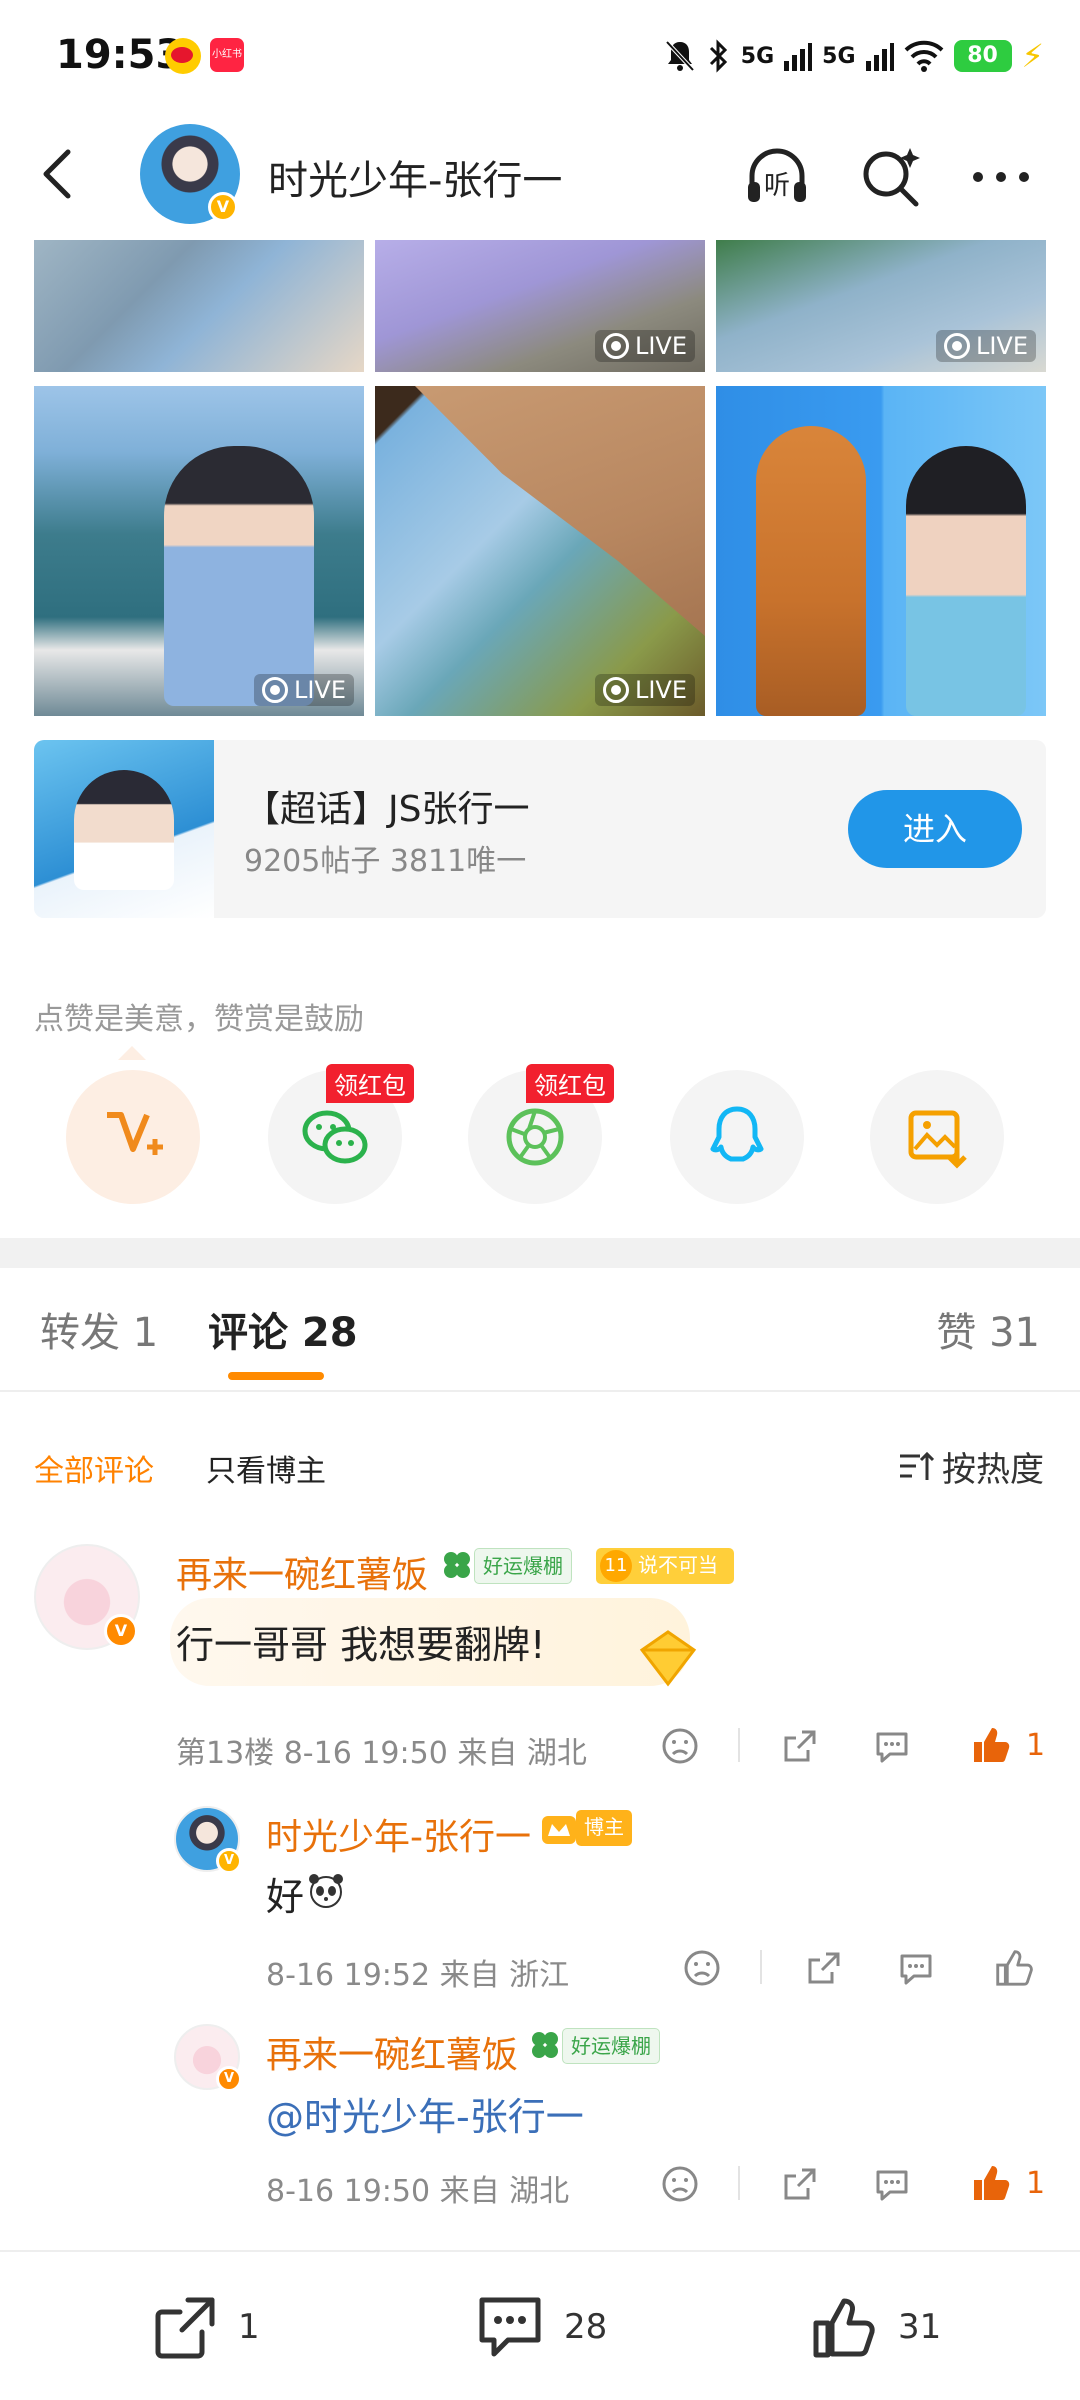  I want to click on save-image-button, so click(937, 1137).